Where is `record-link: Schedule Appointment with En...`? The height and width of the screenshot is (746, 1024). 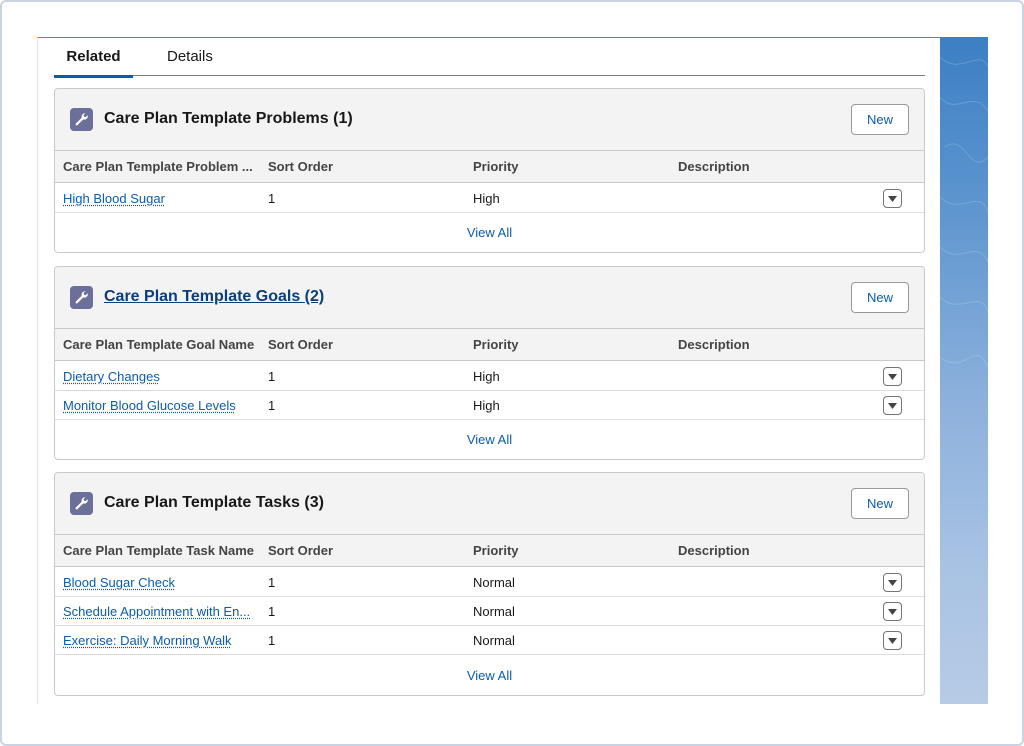 record-link: Schedule Appointment with En... is located at coordinates (159, 611).